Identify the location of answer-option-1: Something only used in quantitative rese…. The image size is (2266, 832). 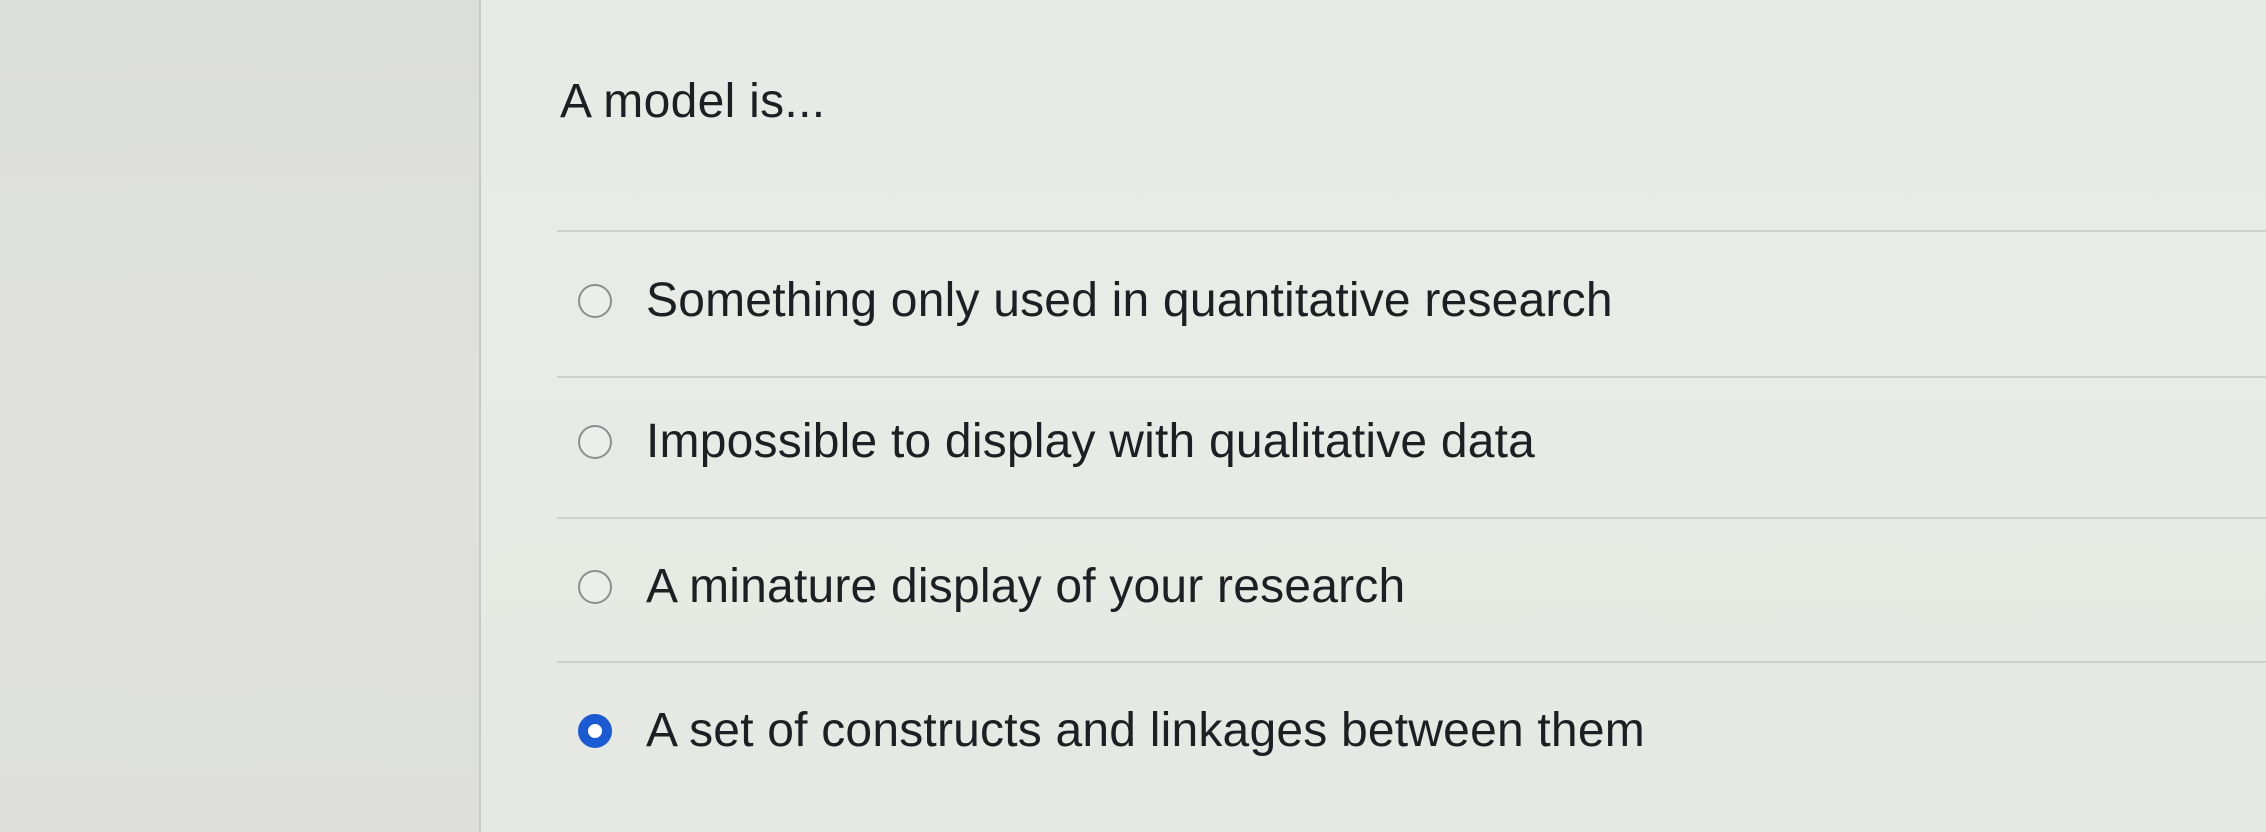
(1095, 301).